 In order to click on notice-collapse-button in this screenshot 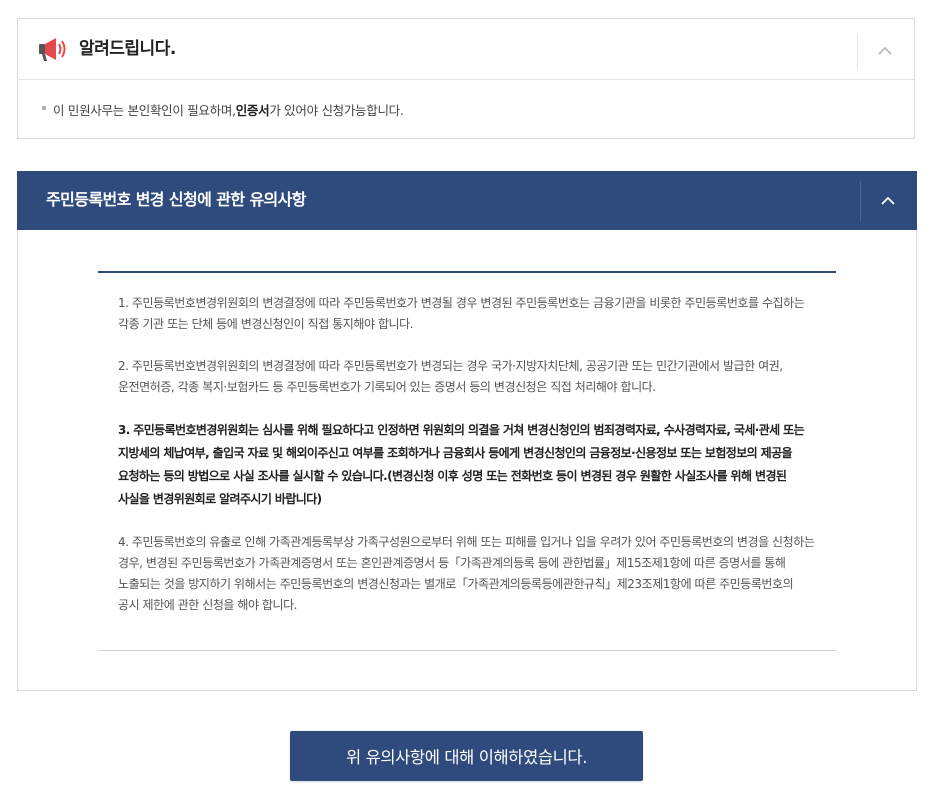, I will do `click(885, 51)`.